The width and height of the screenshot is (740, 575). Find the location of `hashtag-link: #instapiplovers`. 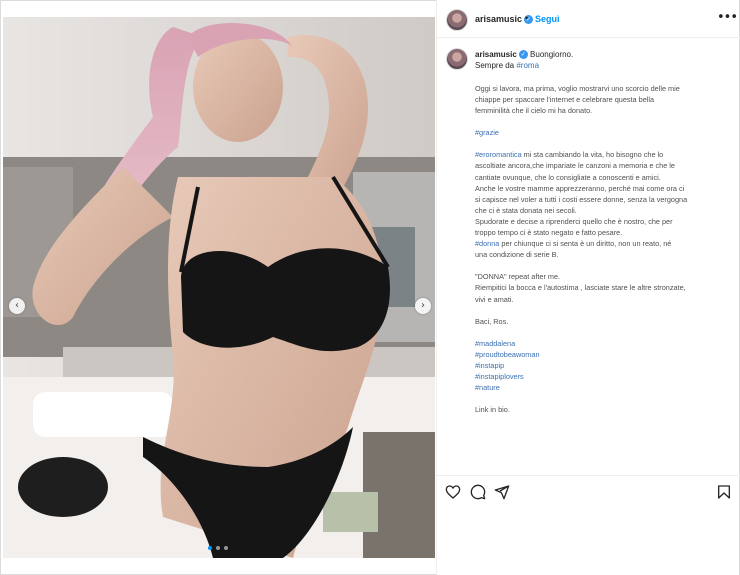

hashtag-link: #instapiplovers is located at coordinates (603, 376).